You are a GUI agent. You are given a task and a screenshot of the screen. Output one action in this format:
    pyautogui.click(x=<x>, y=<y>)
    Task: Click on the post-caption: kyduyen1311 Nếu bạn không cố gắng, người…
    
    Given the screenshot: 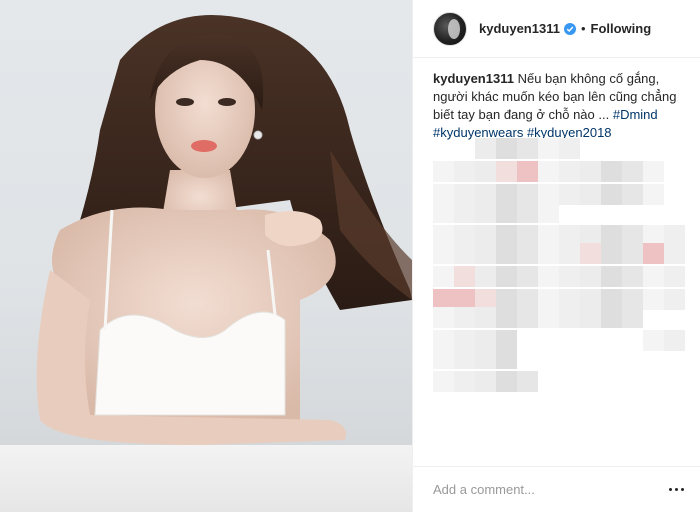 What is the action you would take?
    pyautogui.click(x=556, y=100)
    